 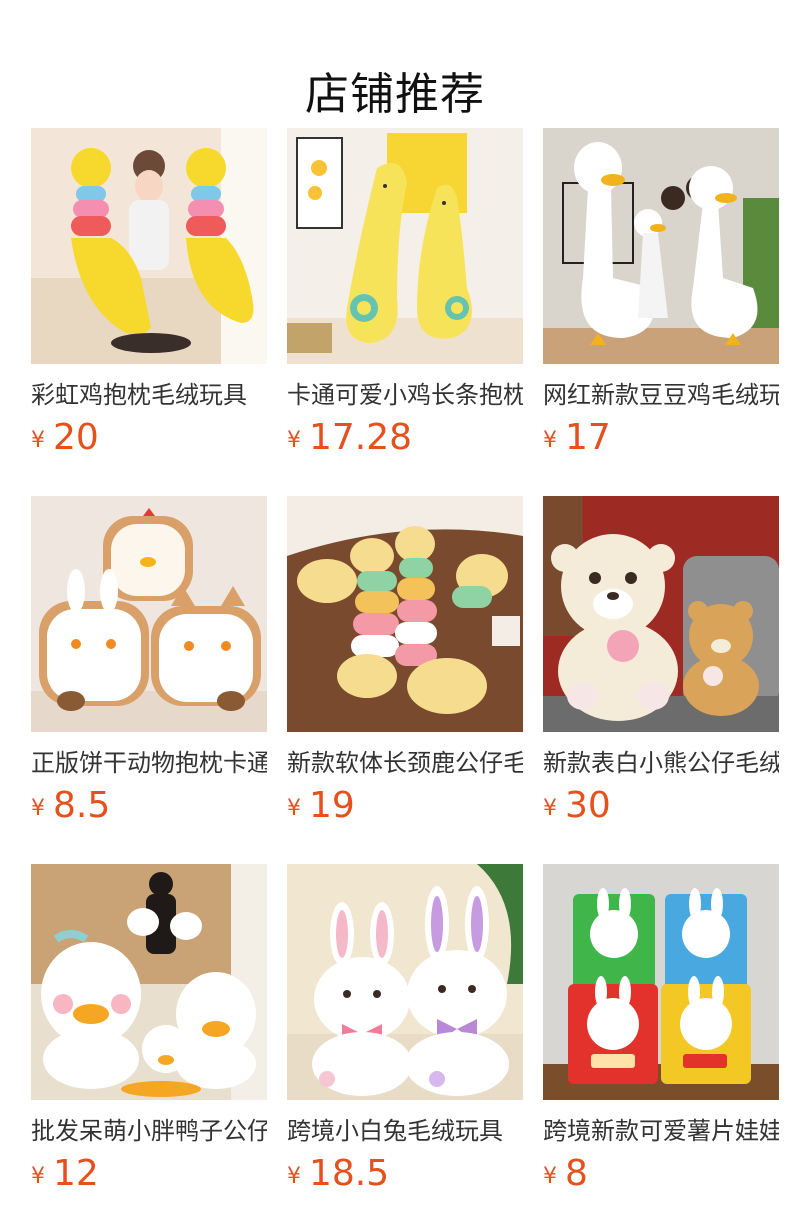 I want to click on price-amount: 30, so click(x=588, y=805).